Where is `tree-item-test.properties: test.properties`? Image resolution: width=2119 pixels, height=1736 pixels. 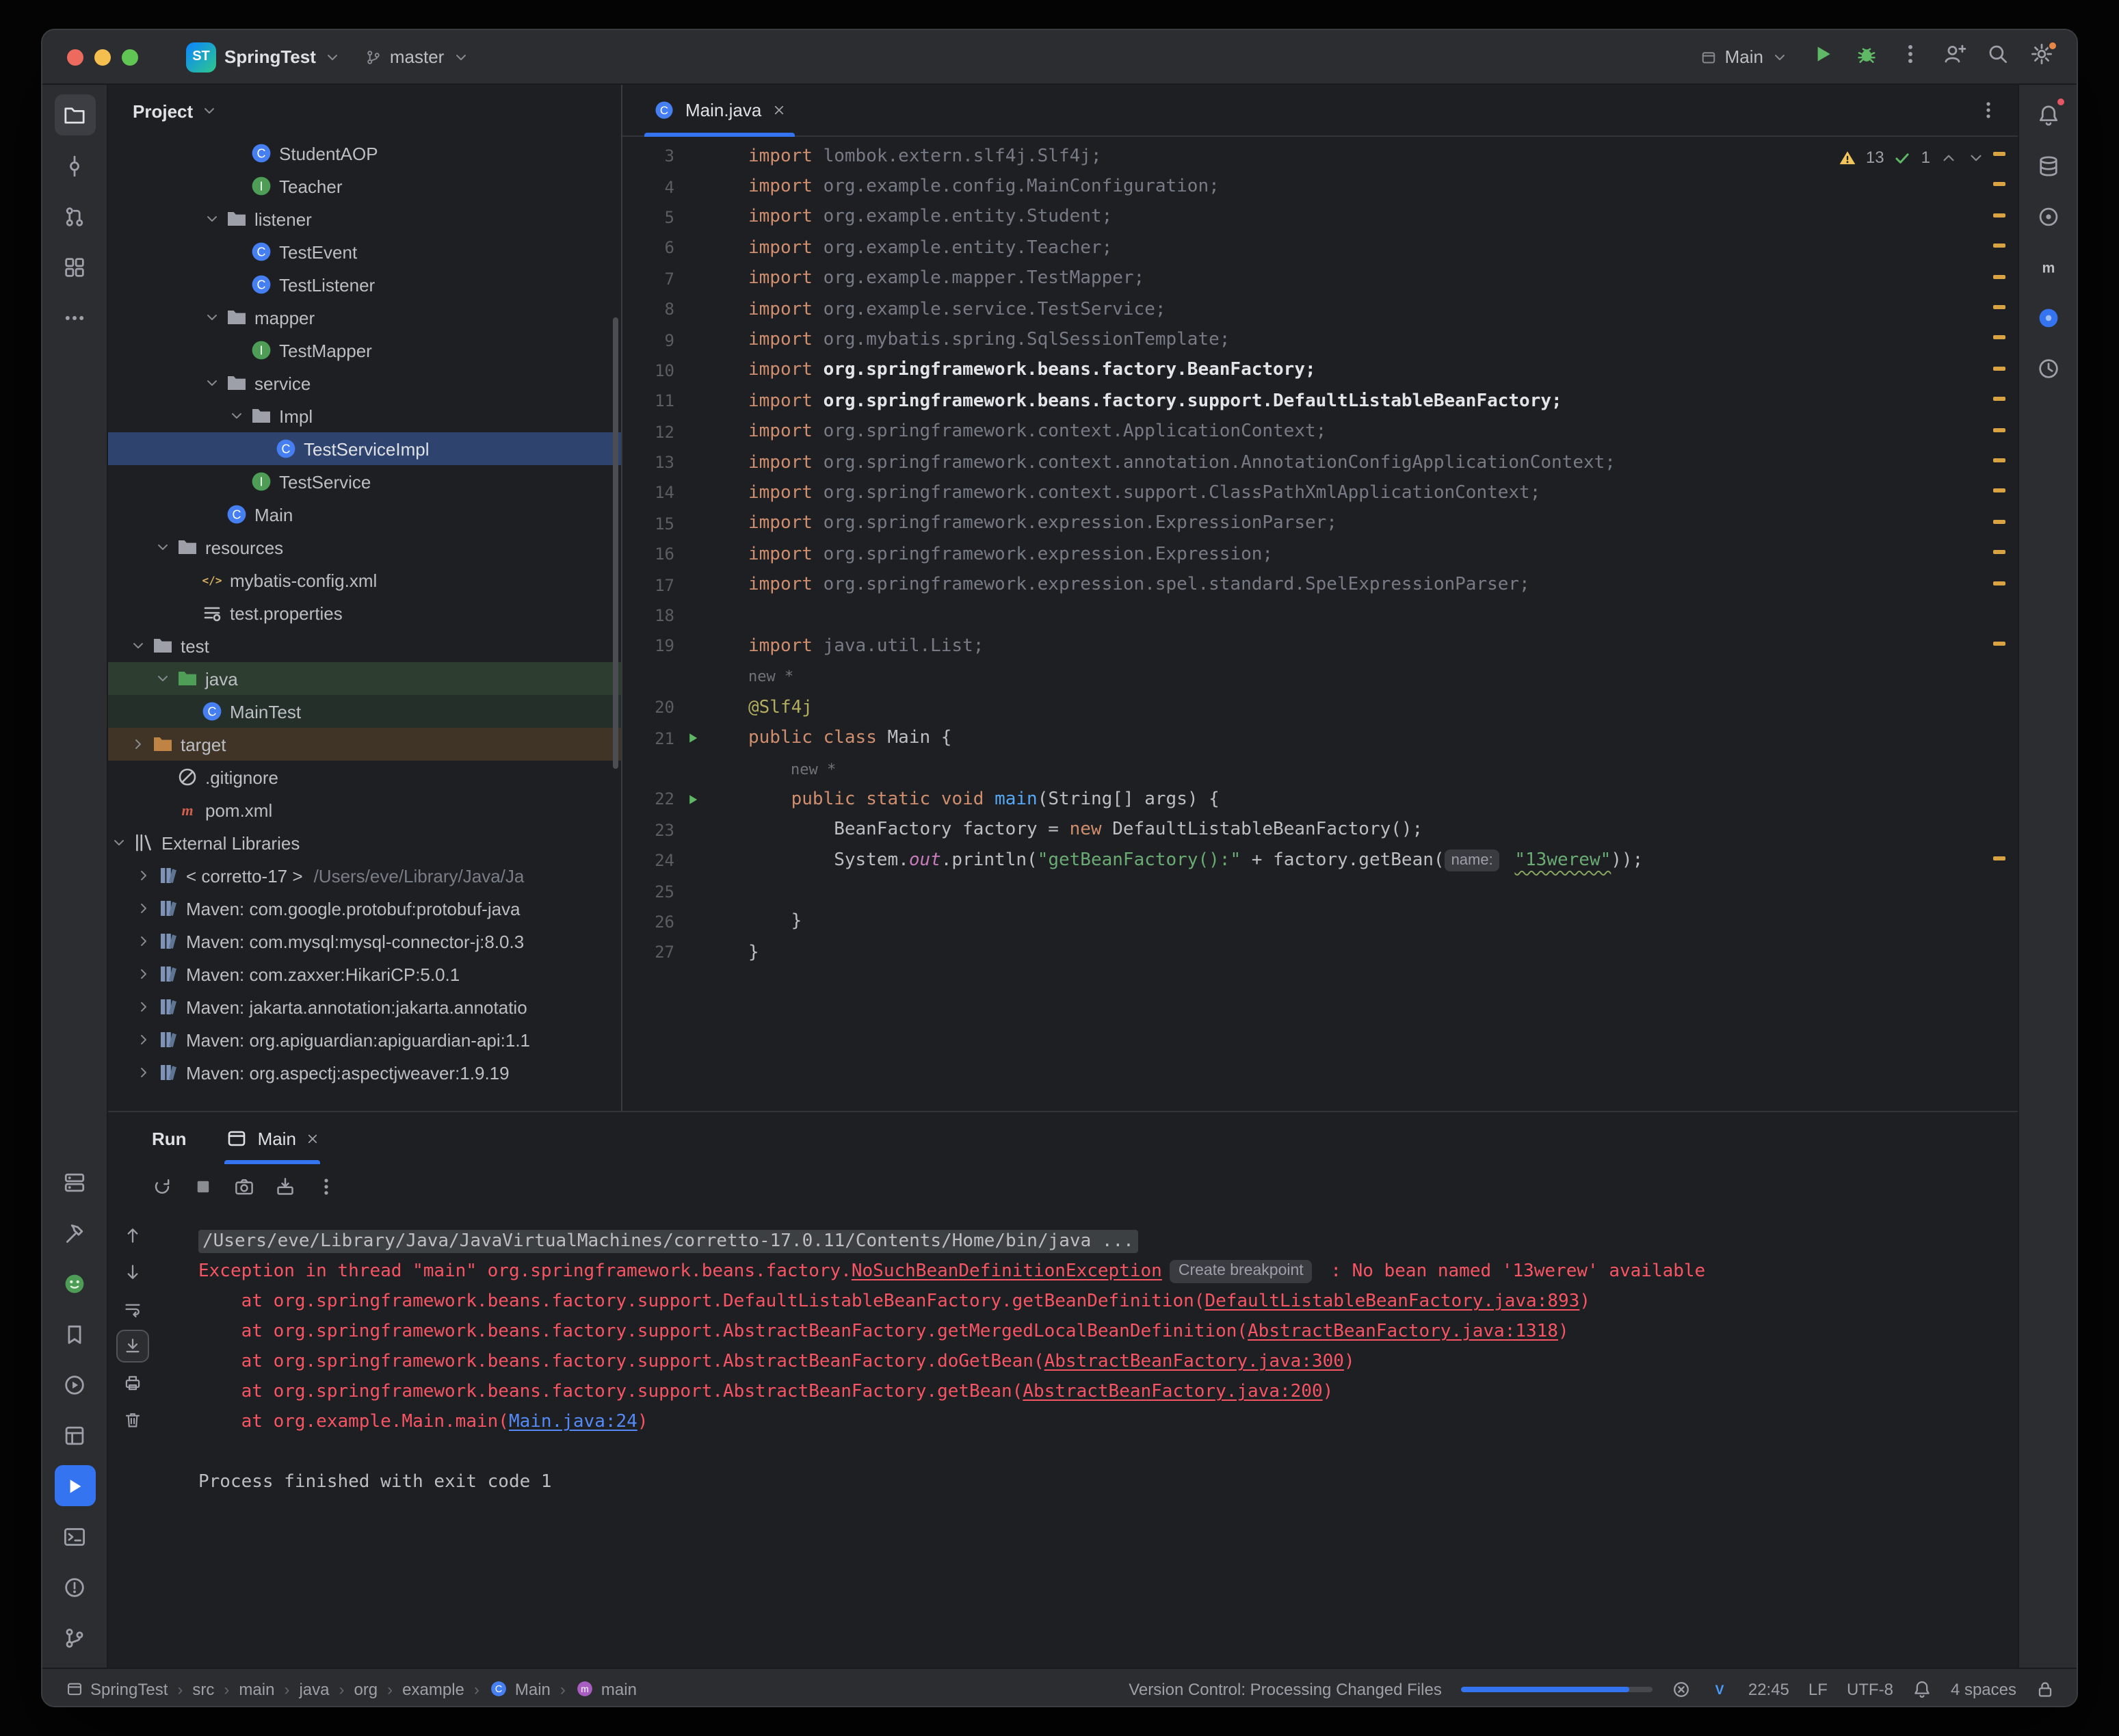
tree-item-test.properties: test.properties is located at coordinates (364, 612).